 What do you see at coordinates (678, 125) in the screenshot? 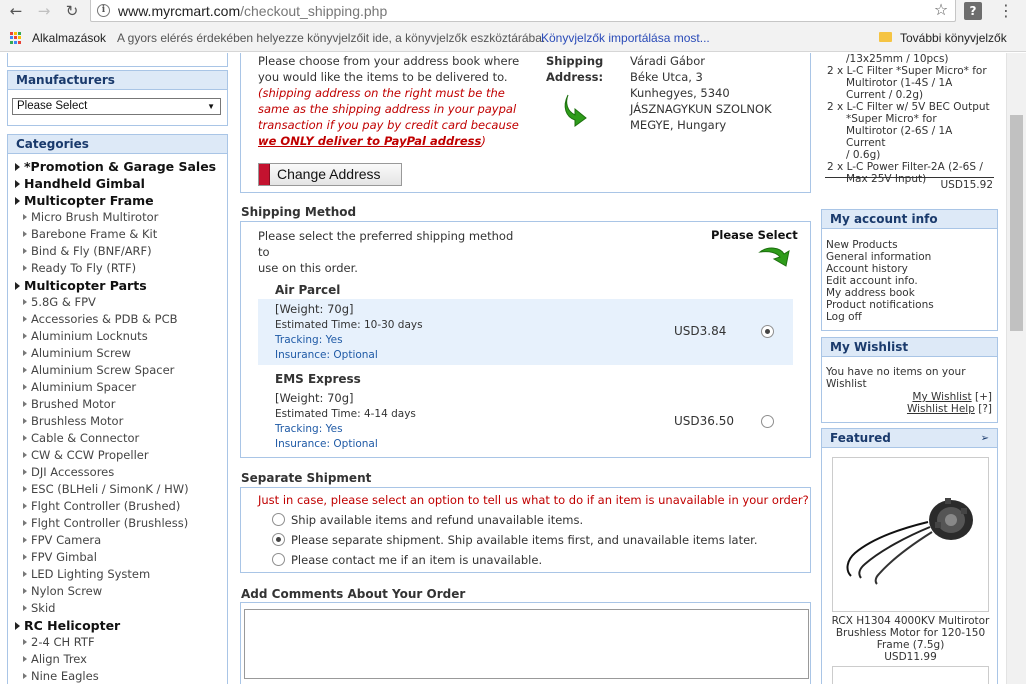
I see `address-line: MEGYE, Hungary` at bounding box center [678, 125].